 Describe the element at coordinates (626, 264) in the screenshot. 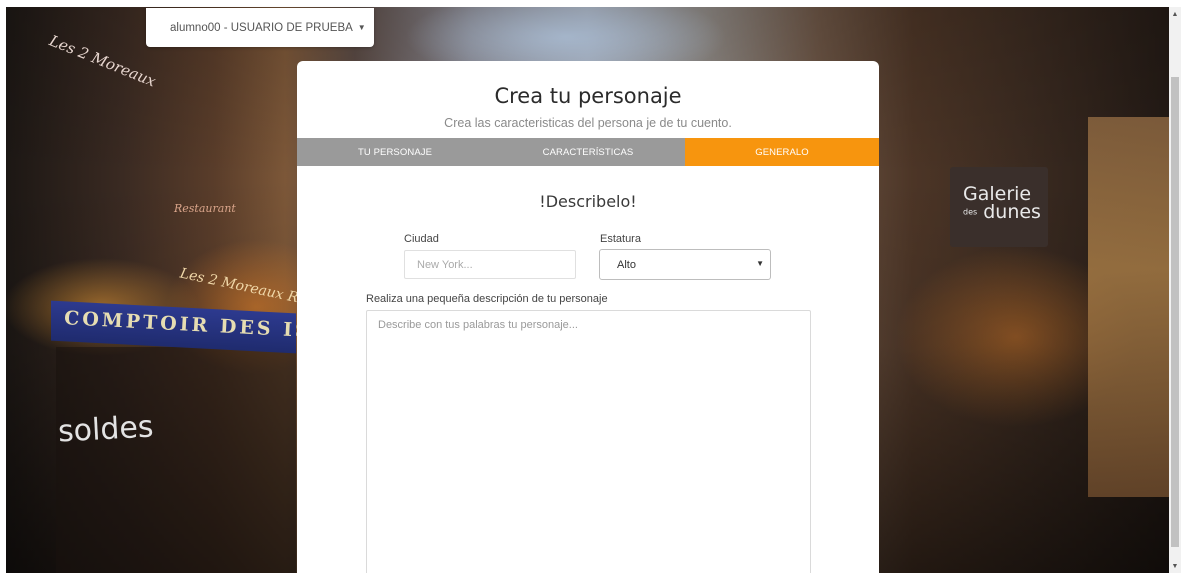

I see `estatura-selected-value: Alto` at that location.